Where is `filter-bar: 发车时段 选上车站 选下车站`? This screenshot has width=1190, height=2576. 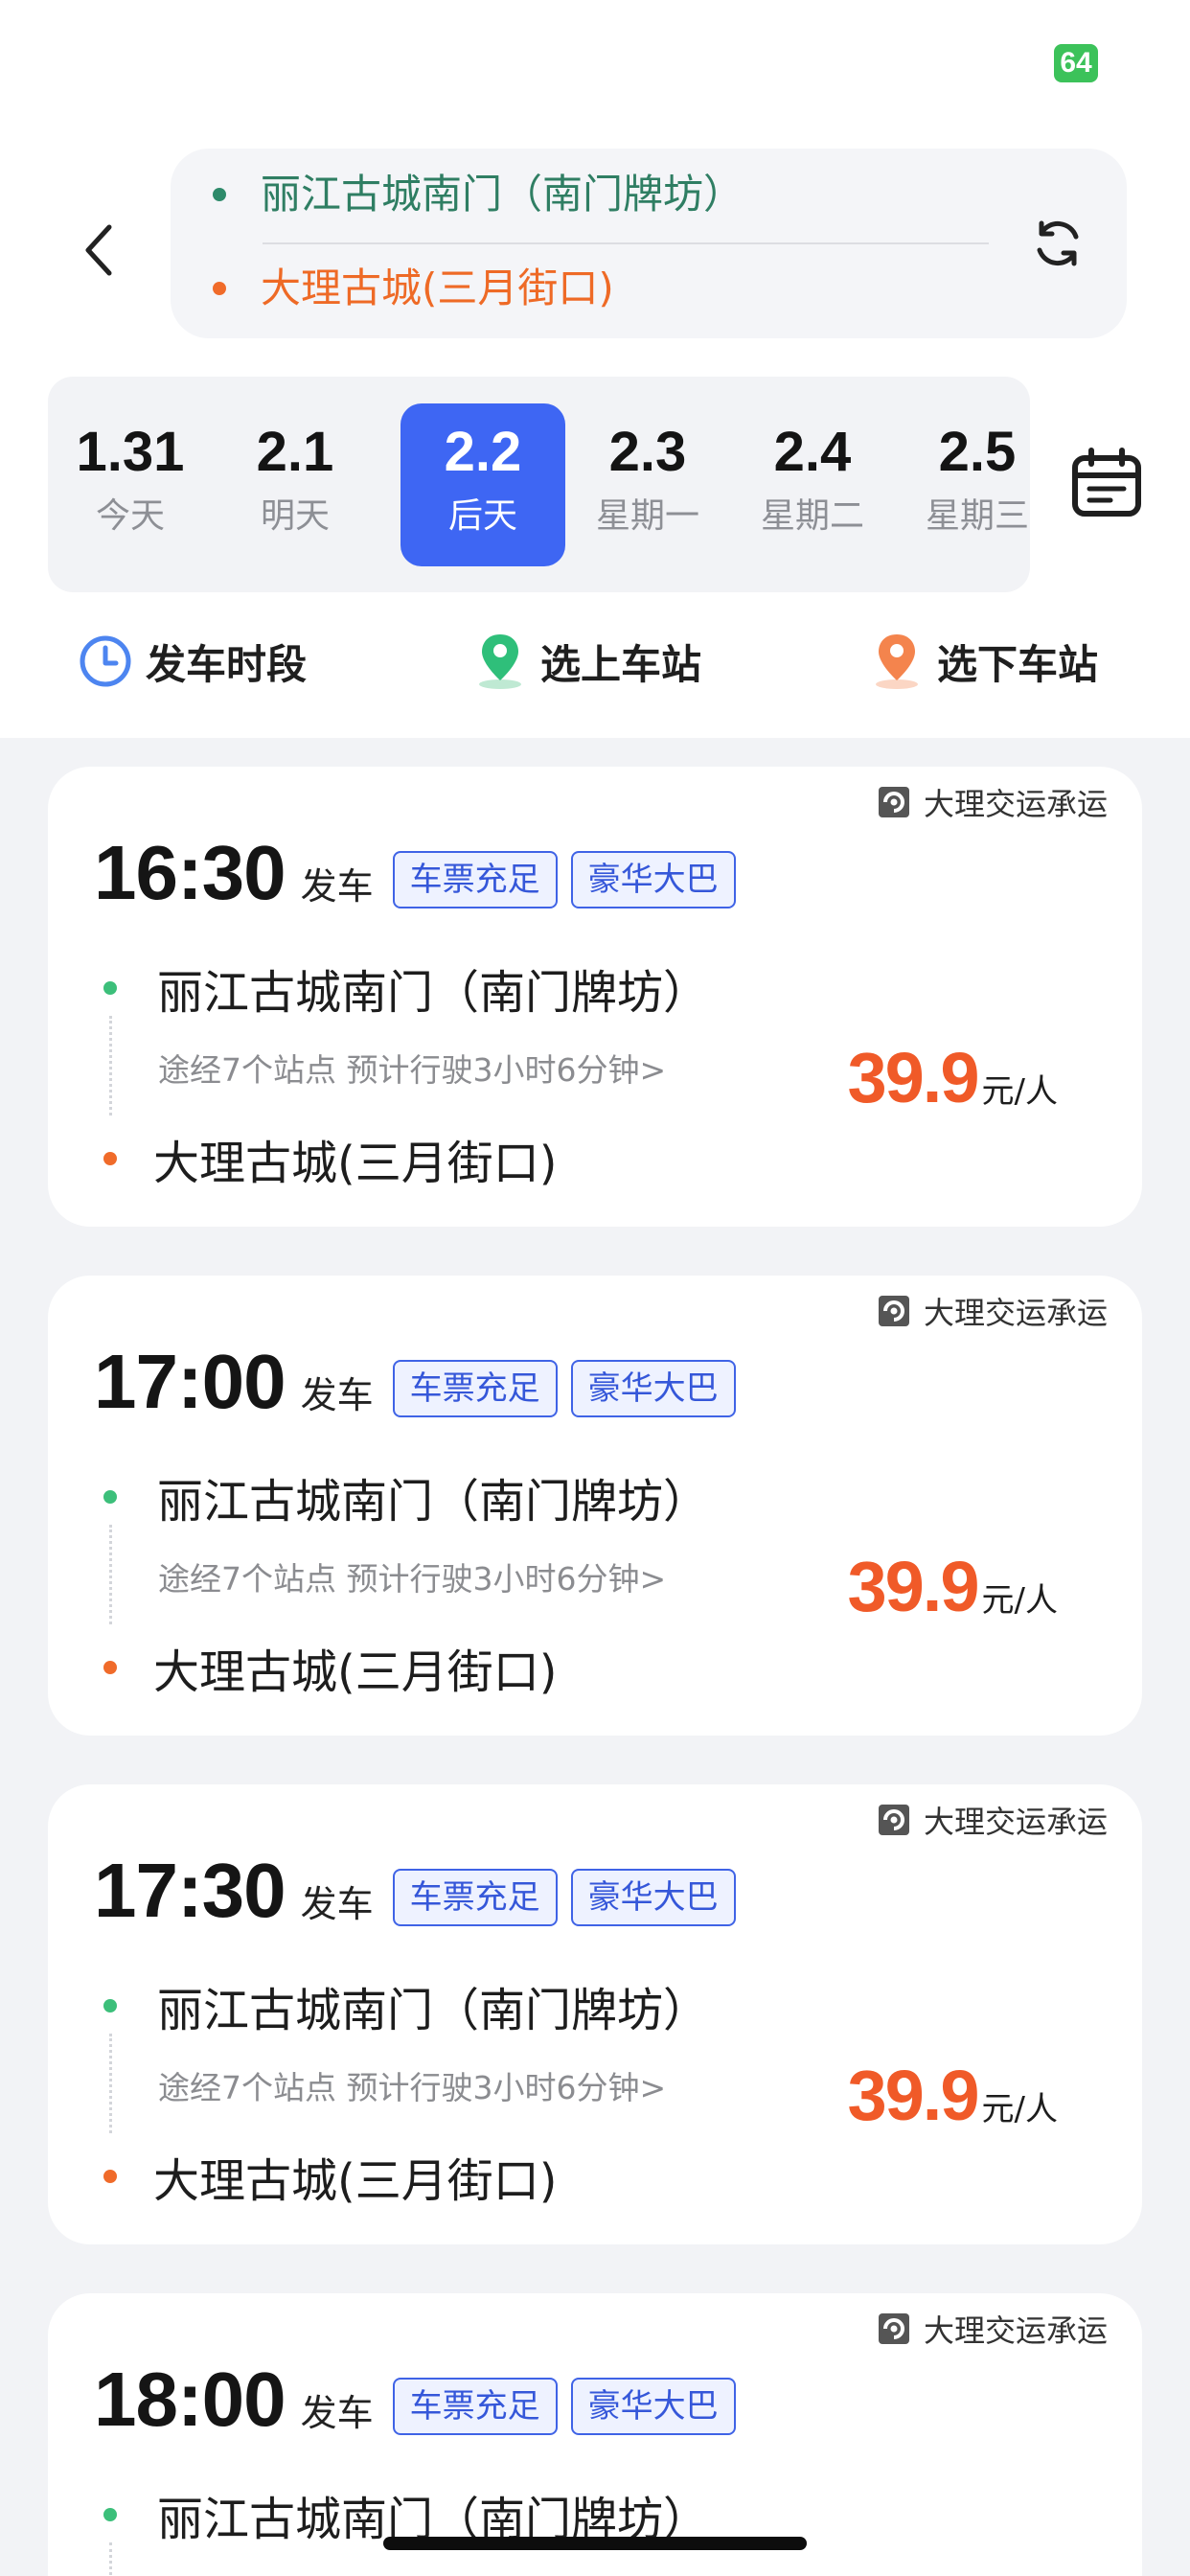
filter-bar: 发车时段 选上车站 选下车站 is located at coordinates (595, 661).